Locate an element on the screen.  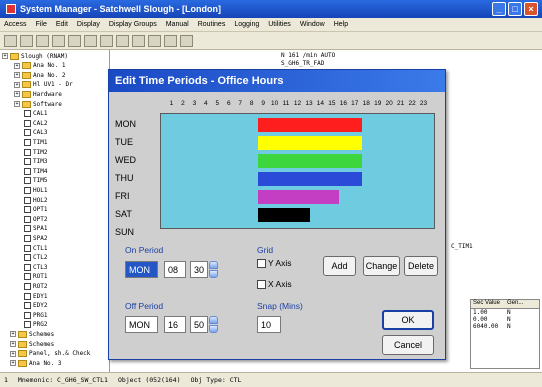
toolbar-paste-icon is located at coordinates (106, 40).